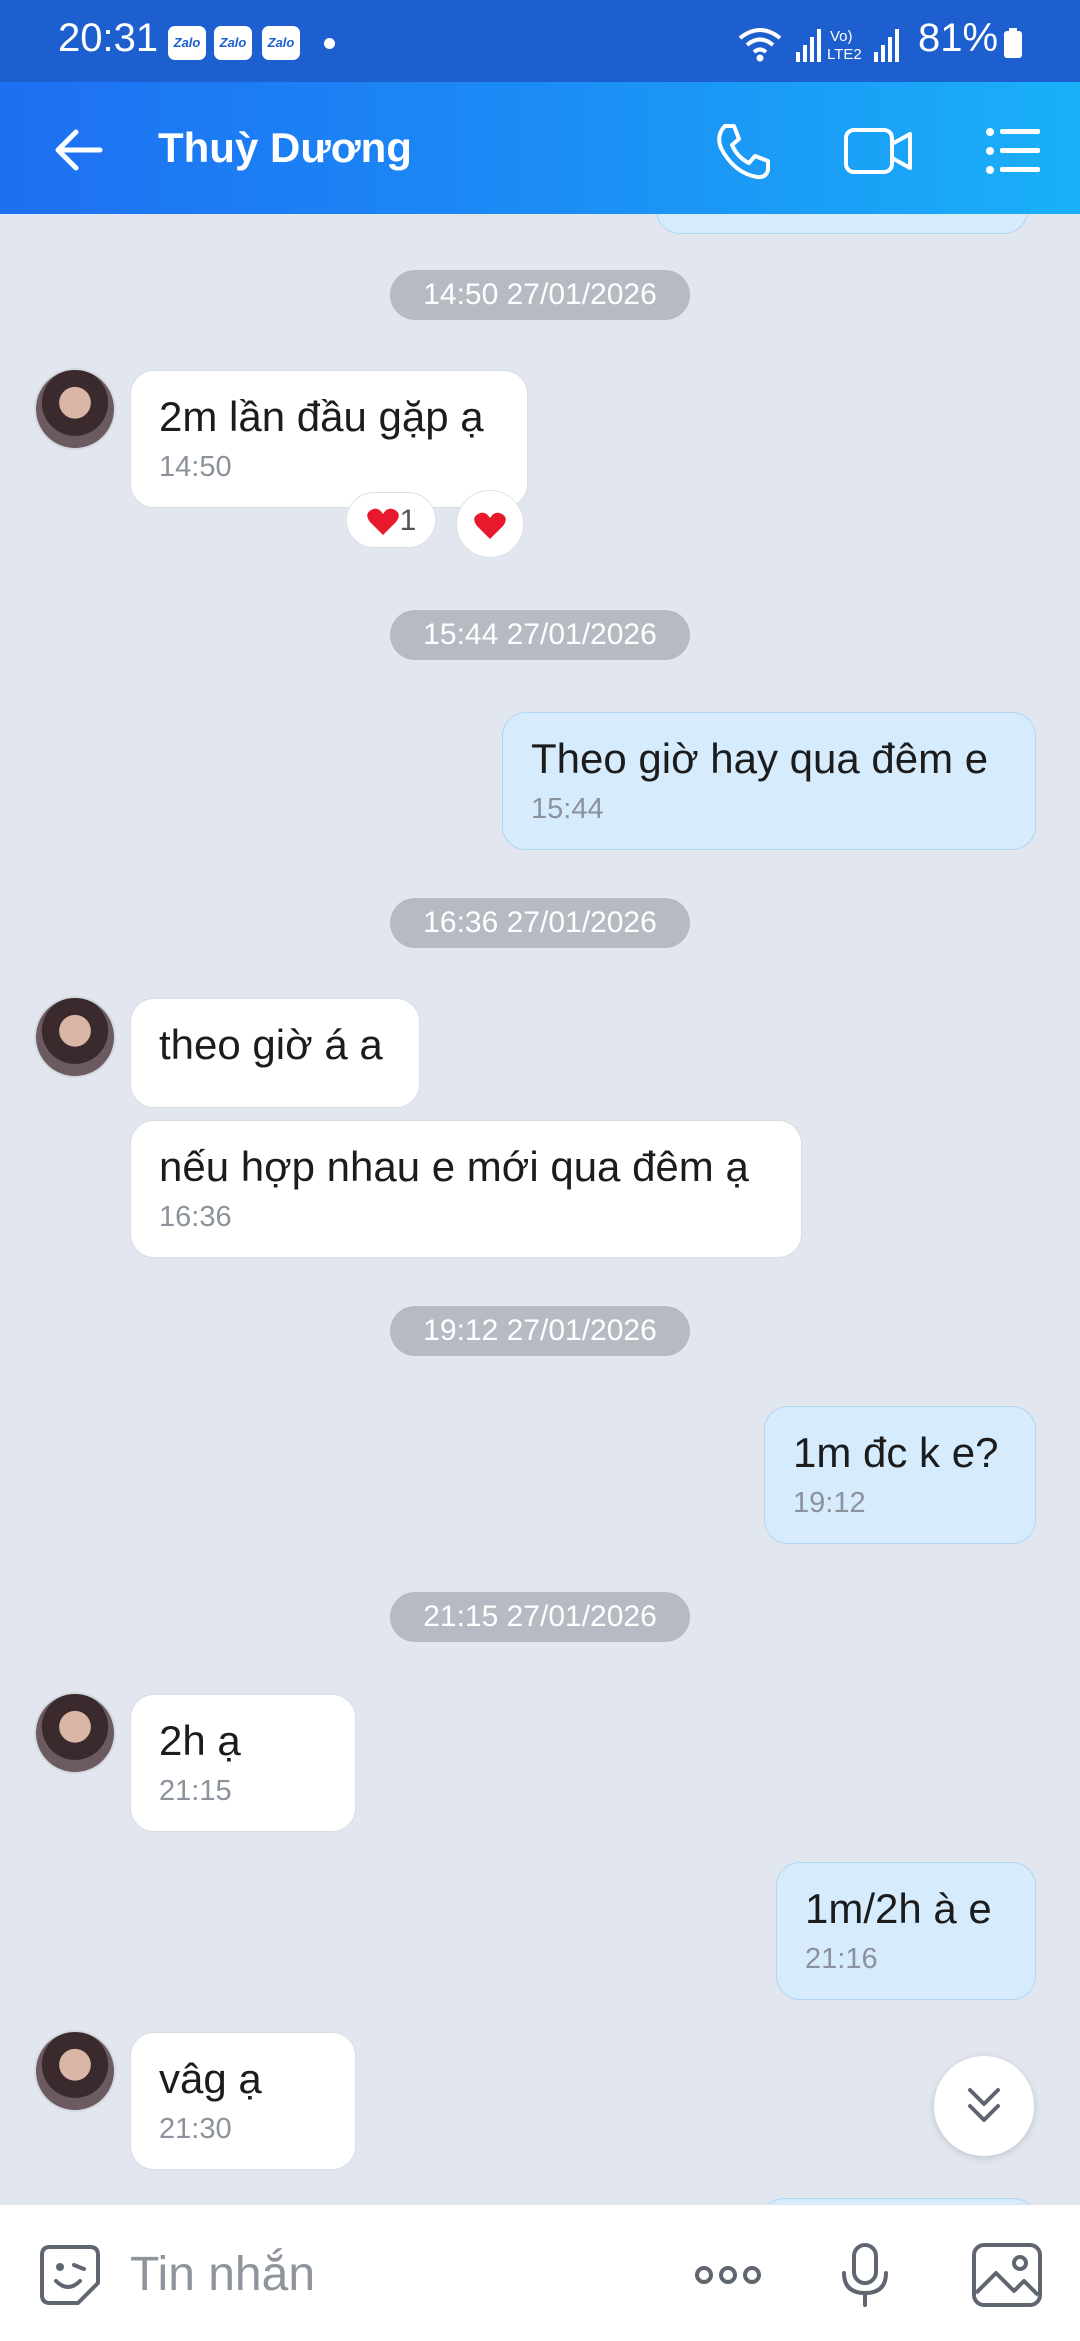  What do you see at coordinates (195, 1217) in the screenshot?
I see `message-time: 16:36` at bounding box center [195, 1217].